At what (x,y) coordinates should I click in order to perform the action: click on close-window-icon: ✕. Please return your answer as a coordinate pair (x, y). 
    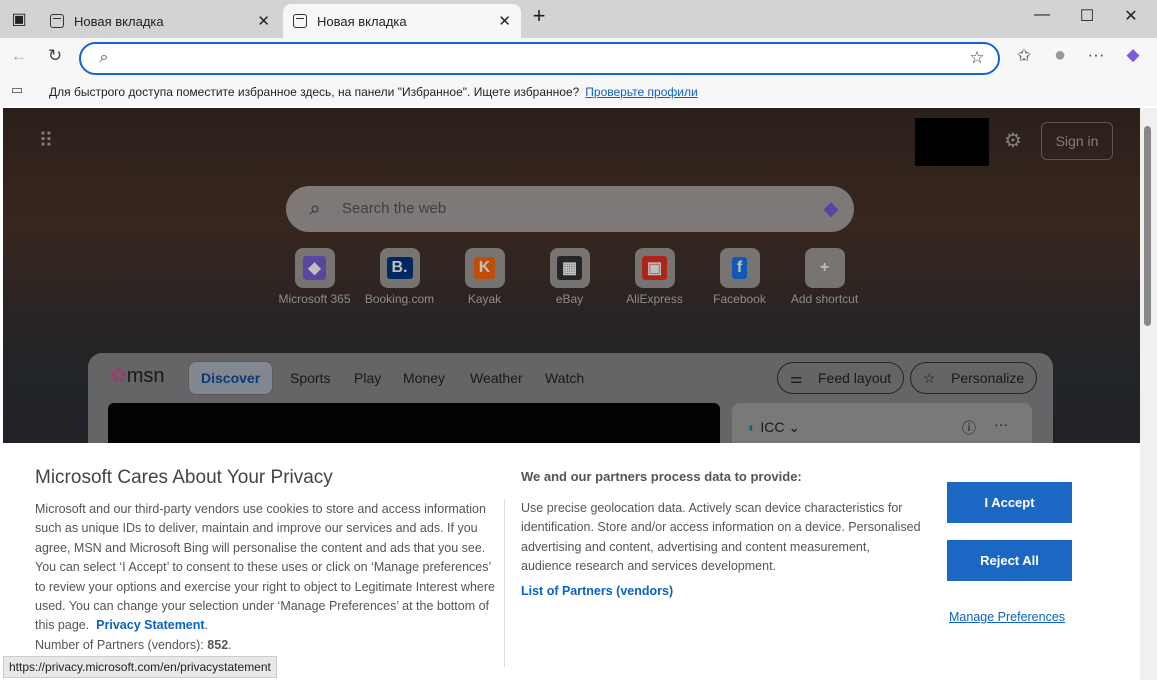
    Looking at the image, I should click on (1131, 16).